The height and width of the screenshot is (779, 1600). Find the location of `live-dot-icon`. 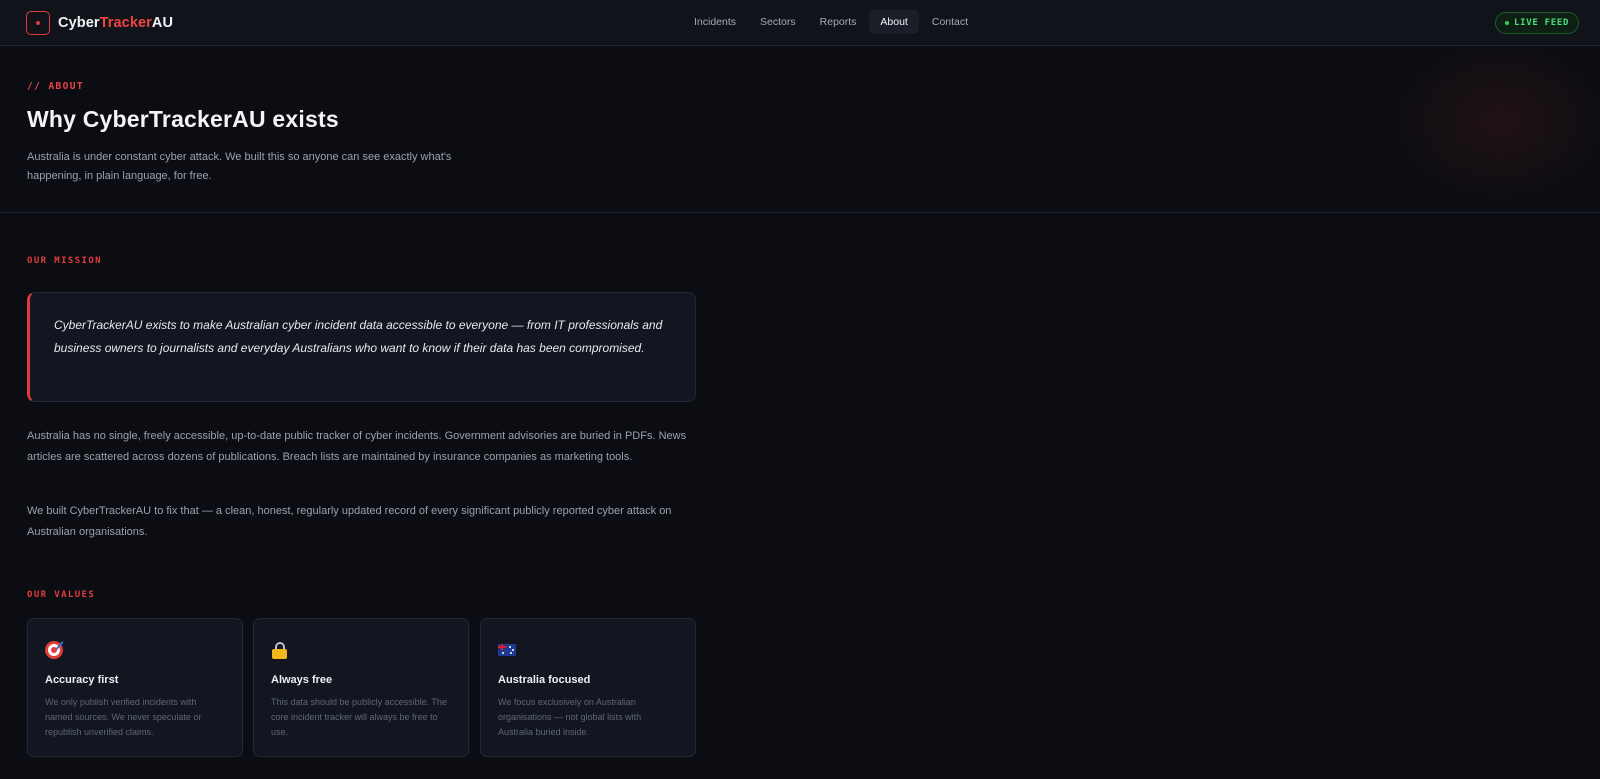

live-dot-icon is located at coordinates (1507, 23).